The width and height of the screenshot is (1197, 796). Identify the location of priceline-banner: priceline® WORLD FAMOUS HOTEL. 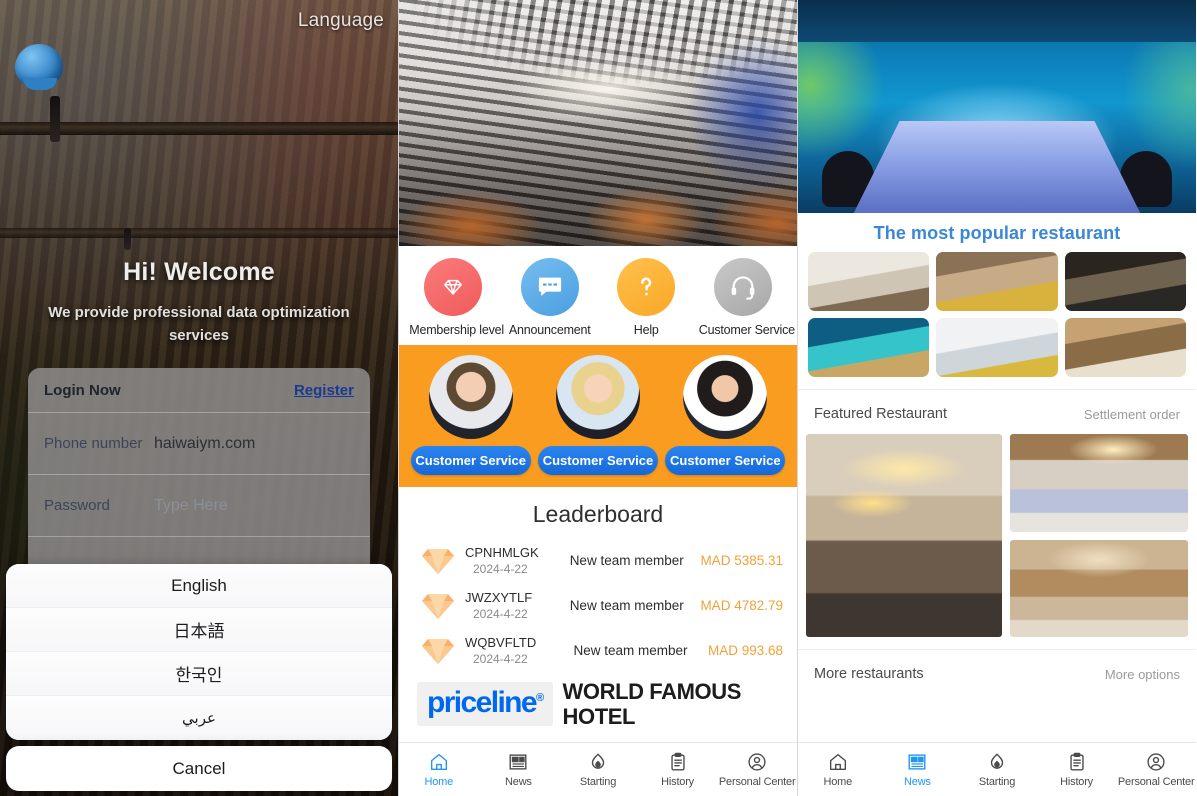
(598, 703).